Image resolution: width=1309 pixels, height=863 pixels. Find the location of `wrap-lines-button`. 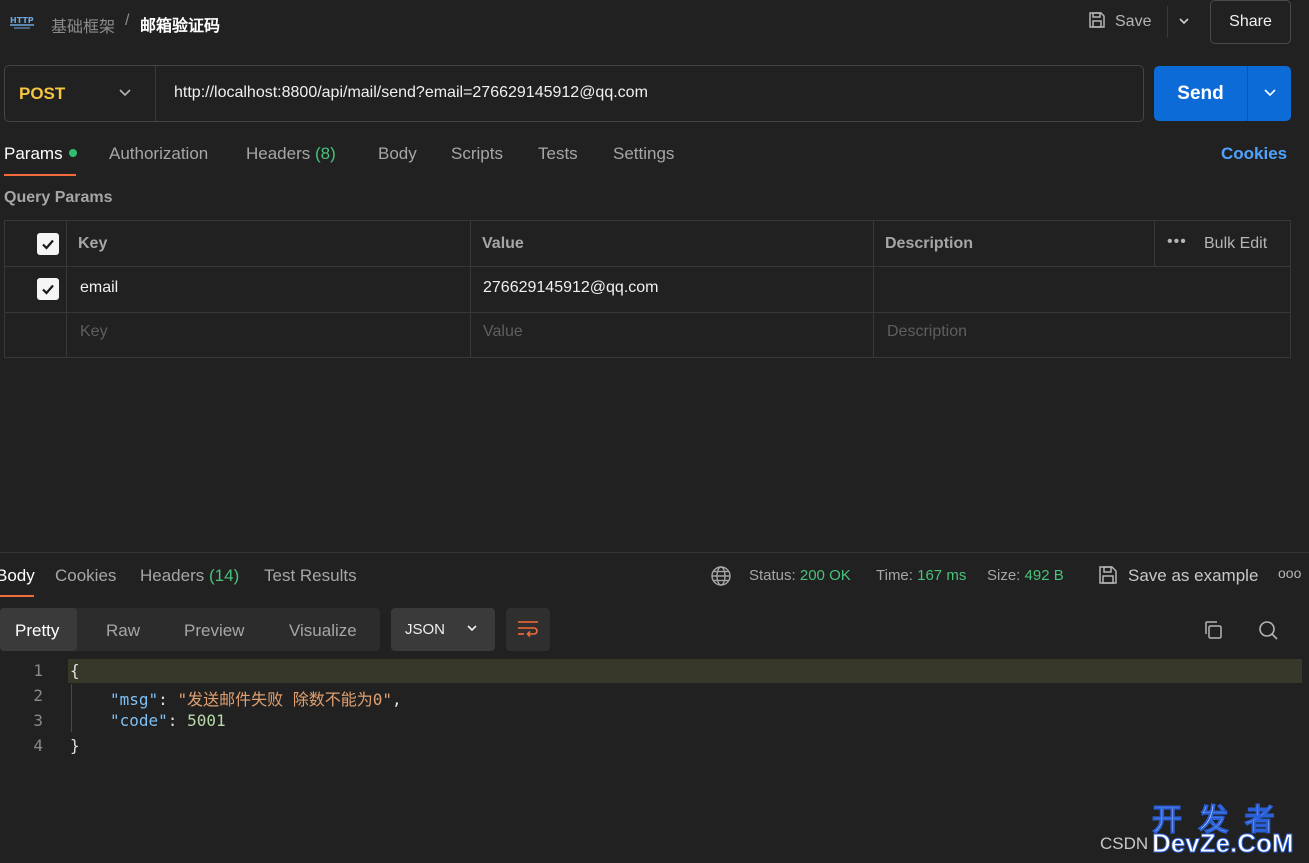

wrap-lines-button is located at coordinates (528, 629).